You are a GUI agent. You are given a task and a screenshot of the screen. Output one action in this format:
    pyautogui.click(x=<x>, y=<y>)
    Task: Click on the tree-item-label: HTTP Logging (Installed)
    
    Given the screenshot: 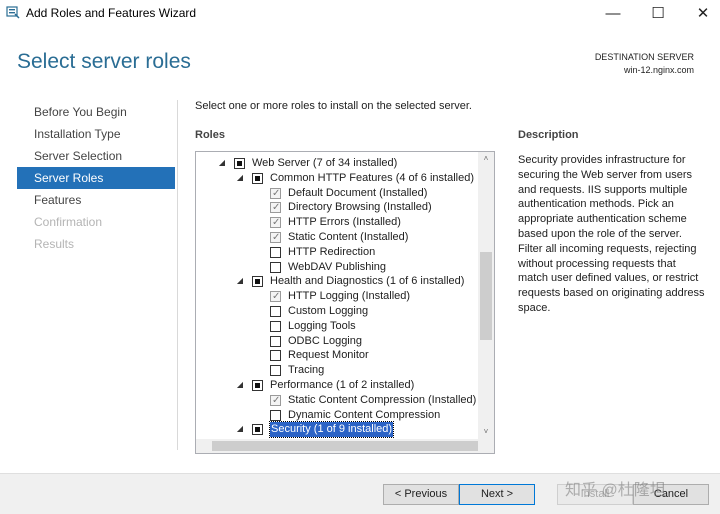 What is the action you would take?
    pyautogui.click(x=349, y=296)
    